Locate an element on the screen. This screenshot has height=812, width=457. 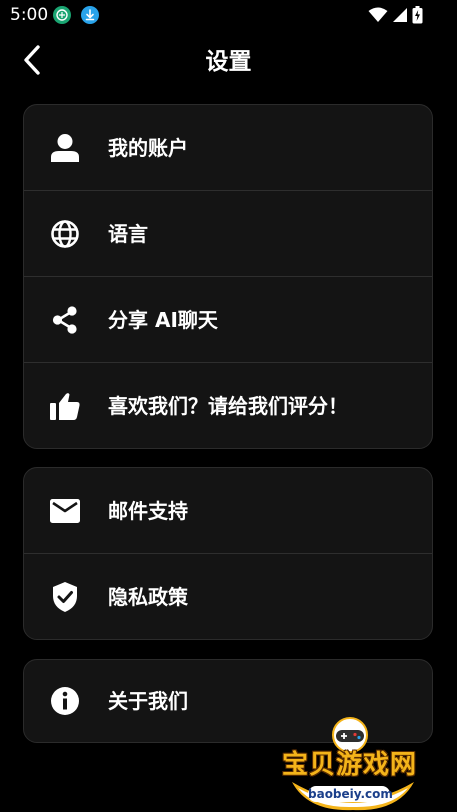
status-time: 5:00 is located at coordinates (29, 15).